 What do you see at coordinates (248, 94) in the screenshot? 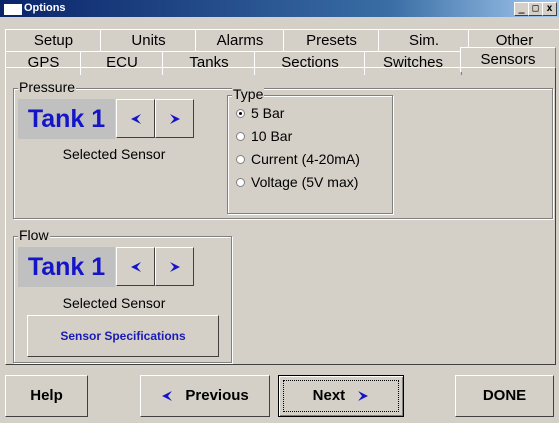
I see `type-legend: Type` at bounding box center [248, 94].